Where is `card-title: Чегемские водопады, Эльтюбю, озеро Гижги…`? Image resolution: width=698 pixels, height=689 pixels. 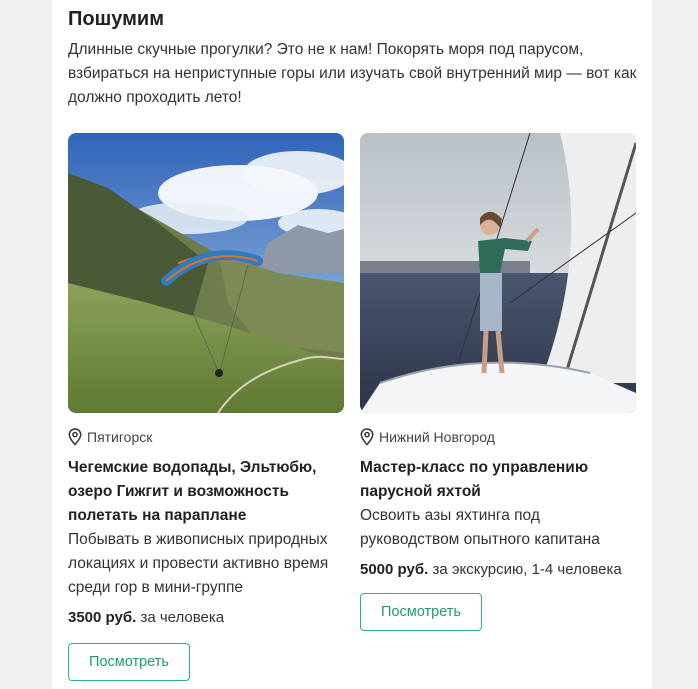
card-title: Чегемские водопады, Эльтюбю, озеро Гижги… is located at coordinates (206, 492).